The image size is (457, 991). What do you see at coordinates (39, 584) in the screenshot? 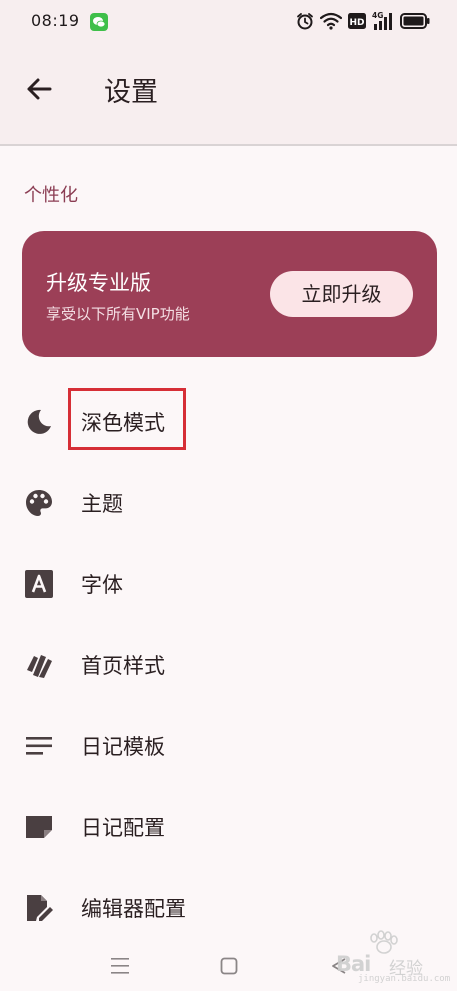
I see `font-icon` at bounding box center [39, 584].